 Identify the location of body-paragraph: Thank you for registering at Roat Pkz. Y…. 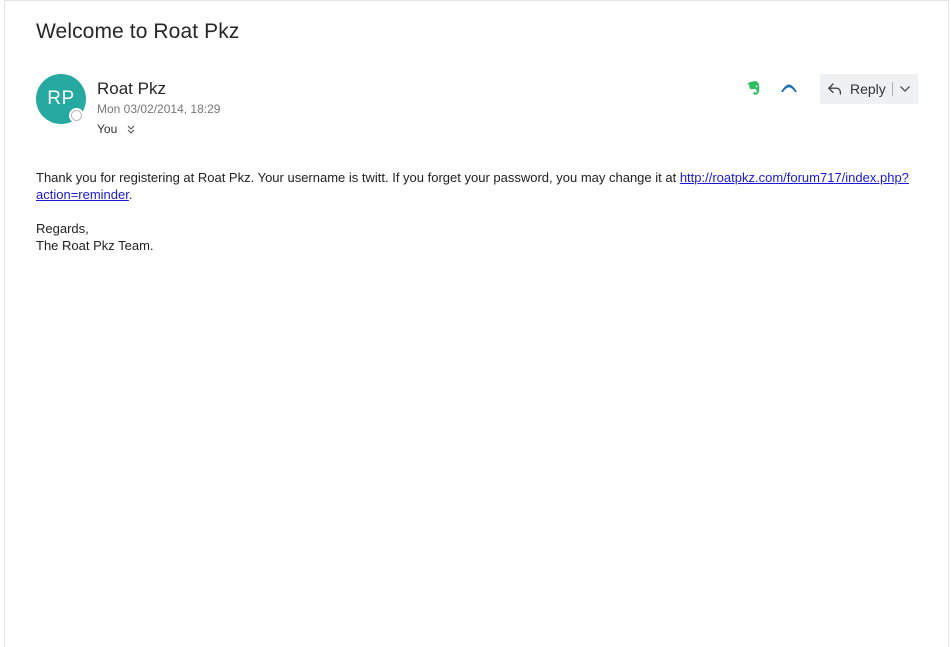
(476, 186).